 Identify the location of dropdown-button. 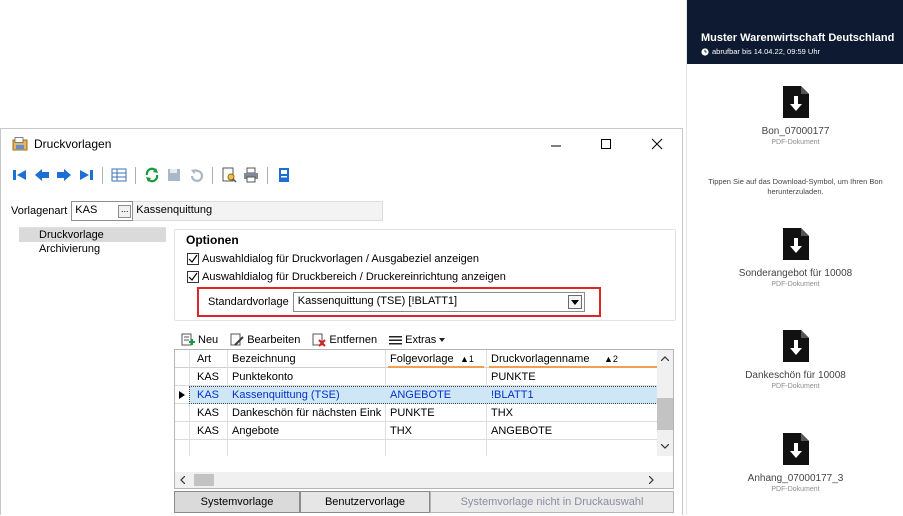
(574, 302).